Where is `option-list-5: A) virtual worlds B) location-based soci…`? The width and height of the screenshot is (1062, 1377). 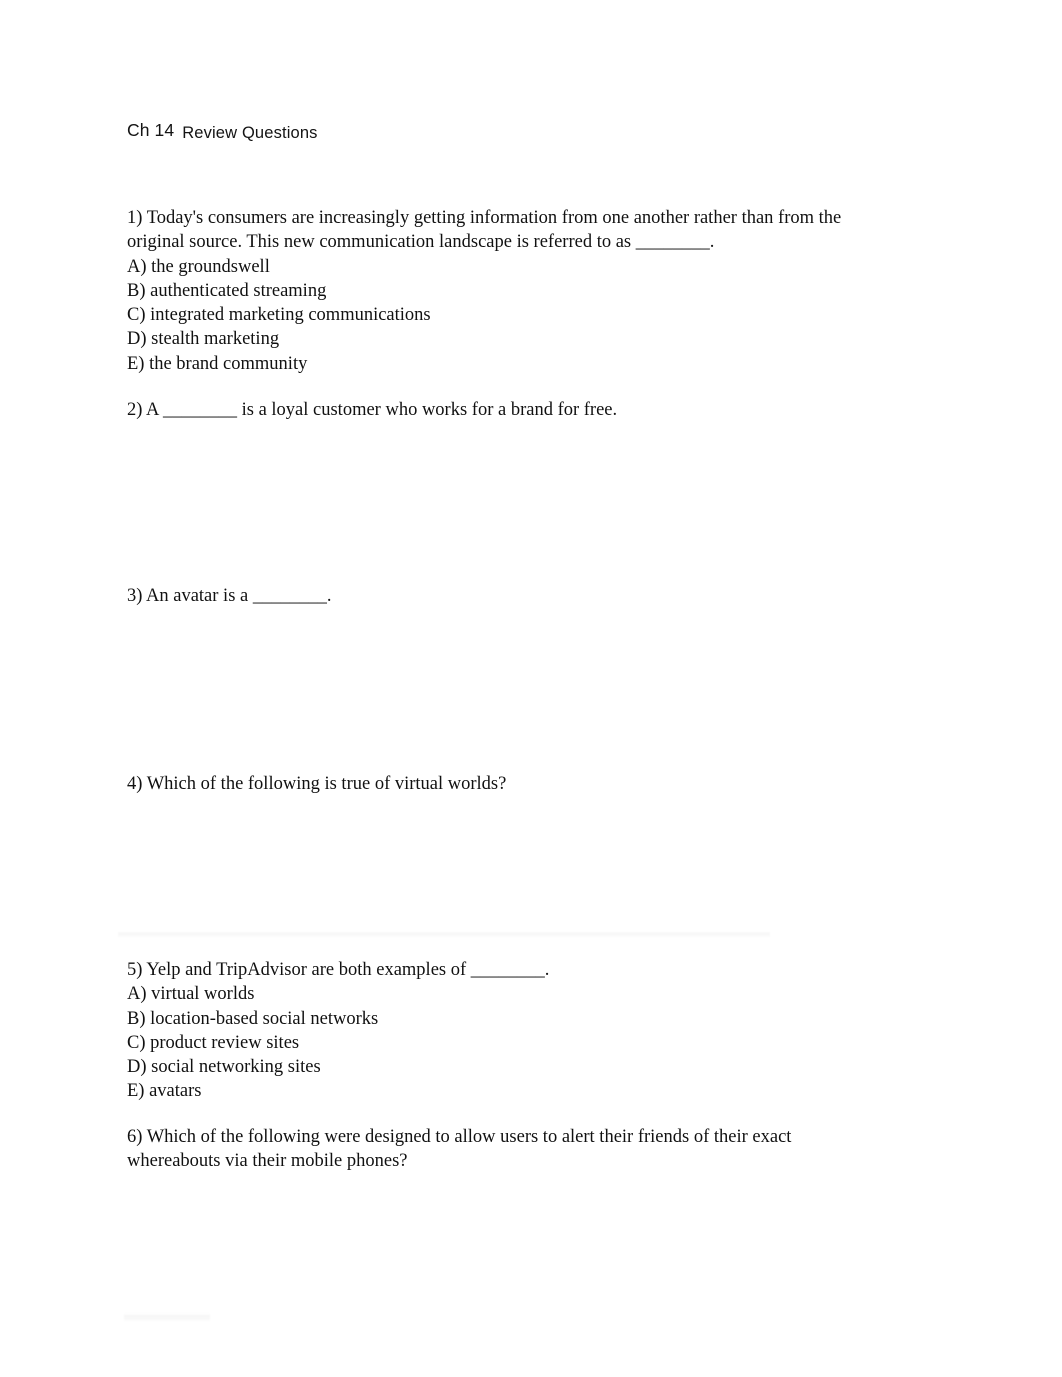 option-list-5: A) virtual worlds B) location-based soci… is located at coordinates (338, 1042).